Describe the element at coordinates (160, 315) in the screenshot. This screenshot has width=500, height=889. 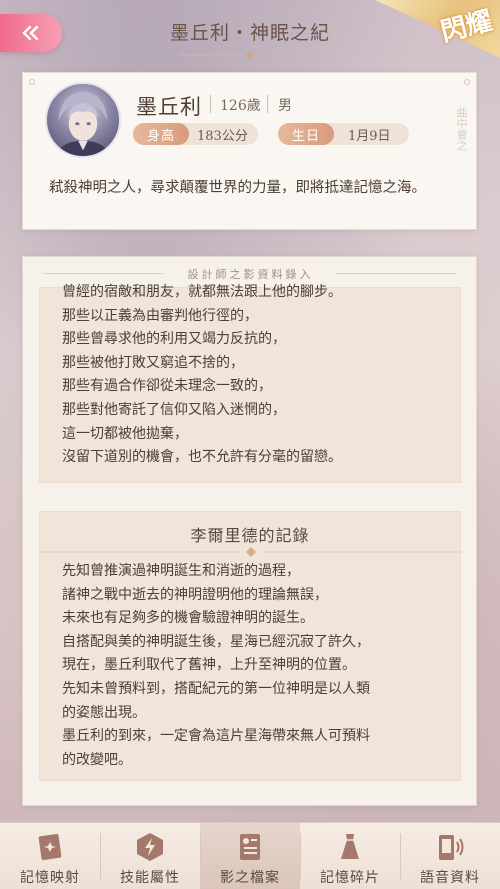
I see `text-line: 那些以正義為由審判他行徑的，` at that location.